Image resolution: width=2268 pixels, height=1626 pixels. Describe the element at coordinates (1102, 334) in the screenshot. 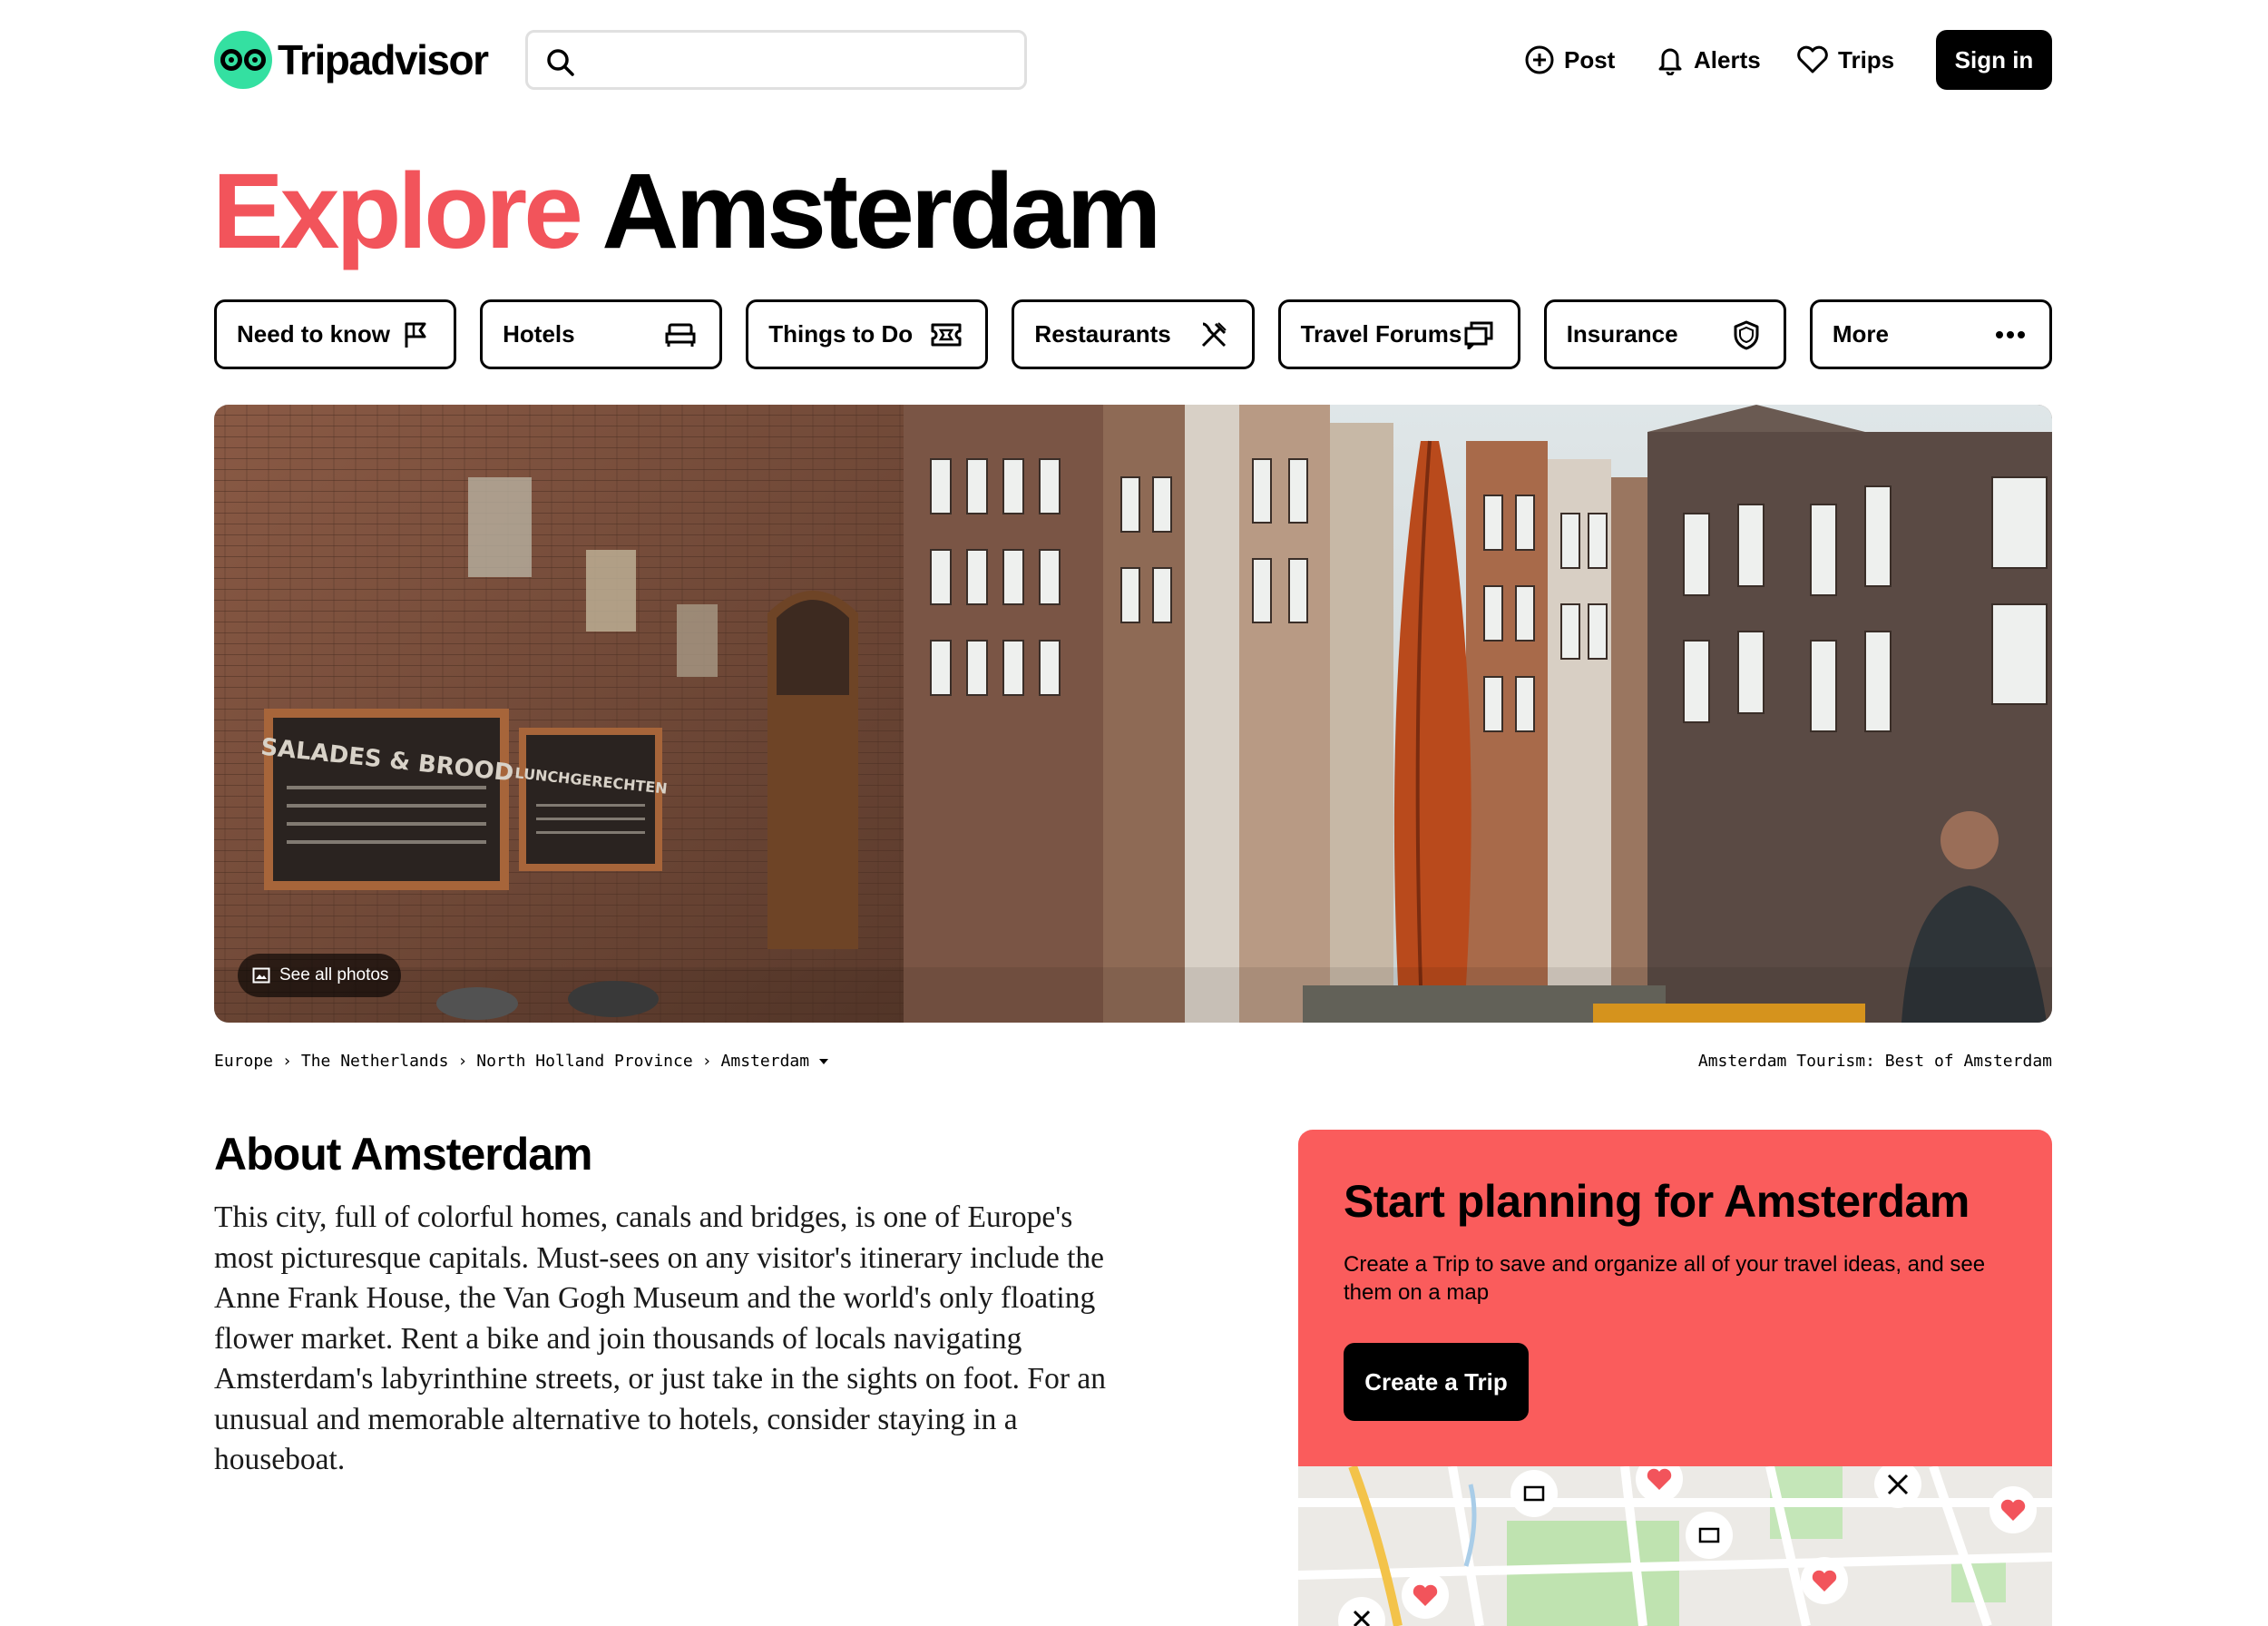

I see `chip-label: Restaurants` at that location.